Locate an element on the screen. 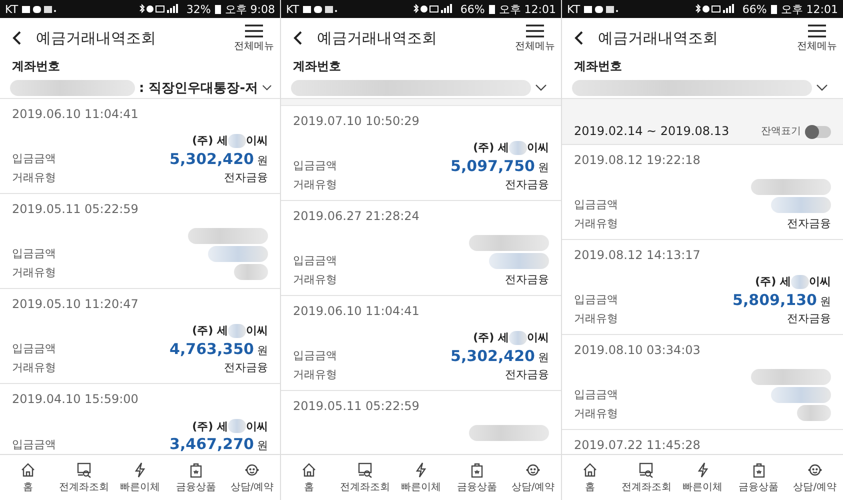  deposit-amount: 5,809,130 is located at coordinates (774, 299).